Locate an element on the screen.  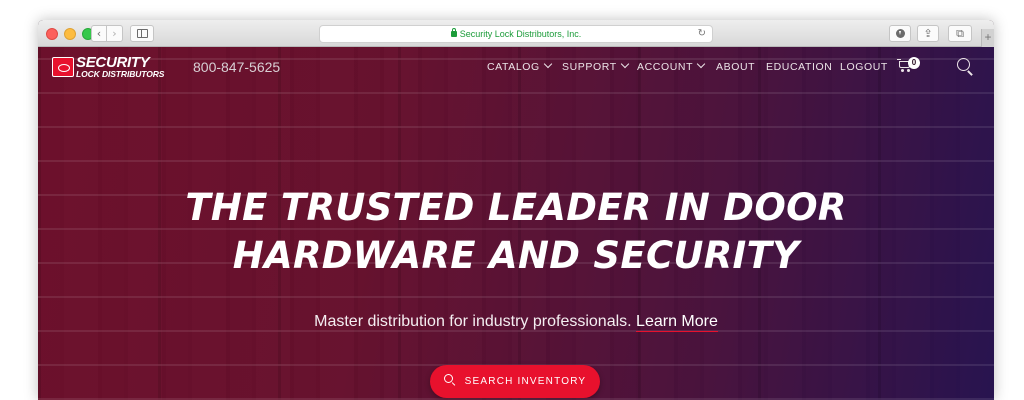
downloads-button is located at coordinates (900, 33).